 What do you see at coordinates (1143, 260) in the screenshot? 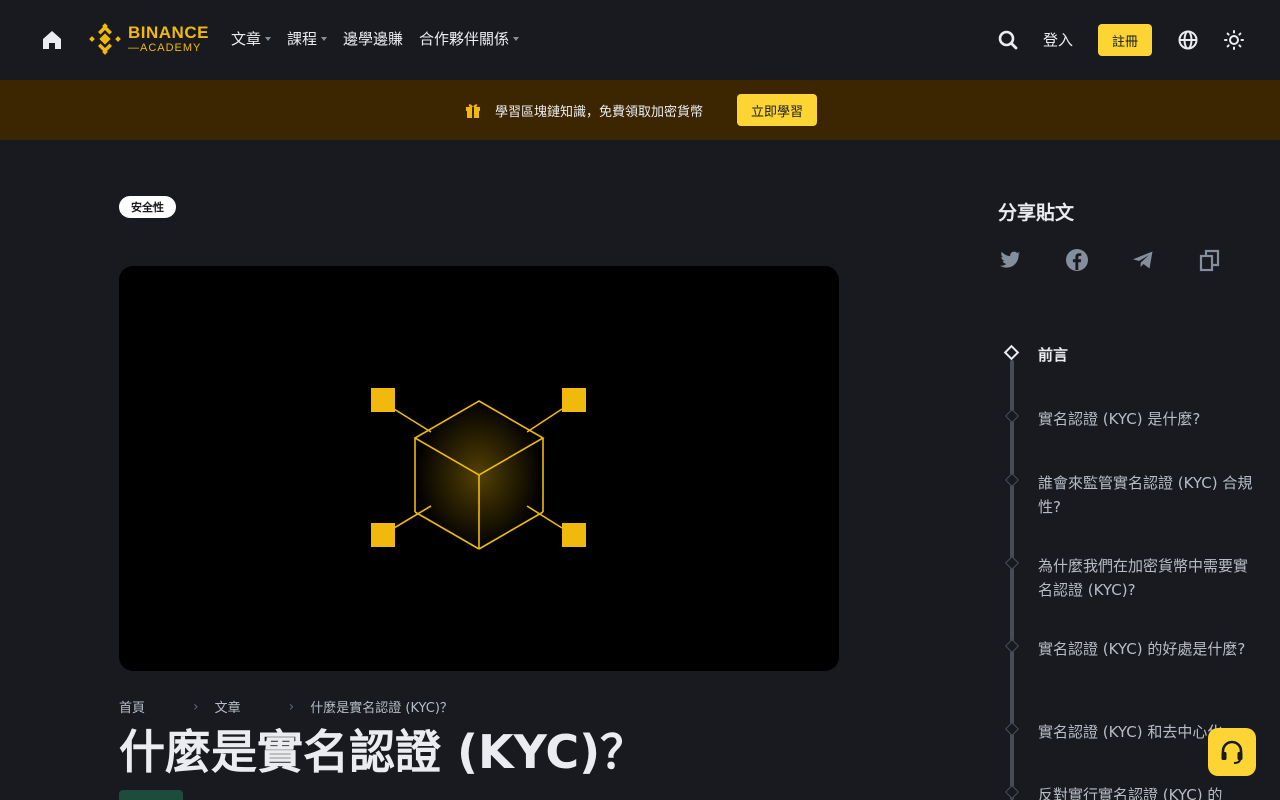
I see `telegram-icon` at bounding box center [1143, 260].